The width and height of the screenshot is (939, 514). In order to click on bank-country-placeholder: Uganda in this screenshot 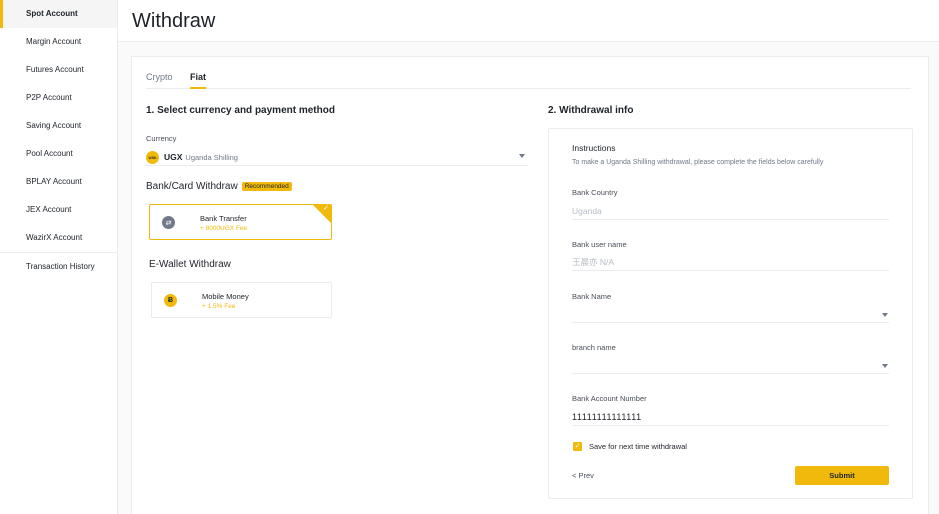, I will do `click(587, 211)`.